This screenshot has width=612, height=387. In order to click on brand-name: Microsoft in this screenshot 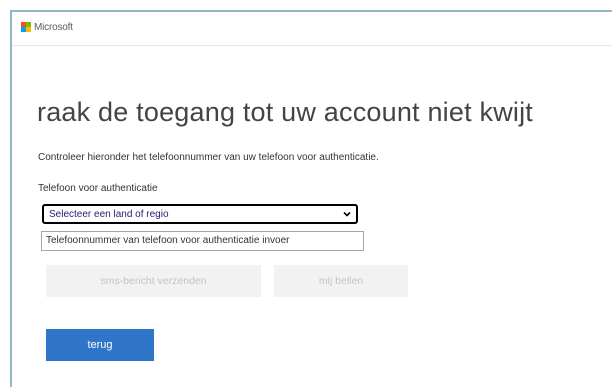, I will do `click(53, 27)`.